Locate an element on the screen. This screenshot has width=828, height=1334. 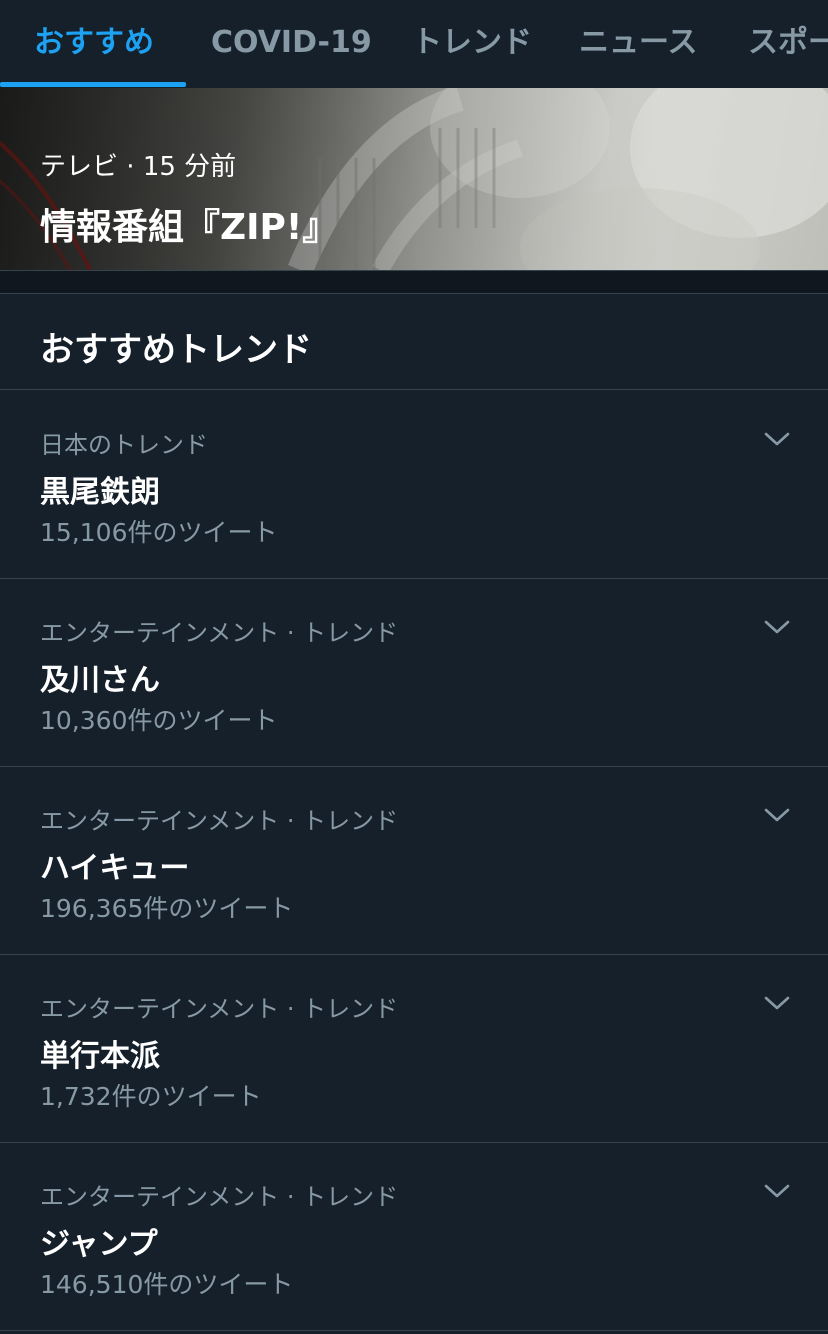
tab-recommended: おすすめ is located at coordinates (94, 44).